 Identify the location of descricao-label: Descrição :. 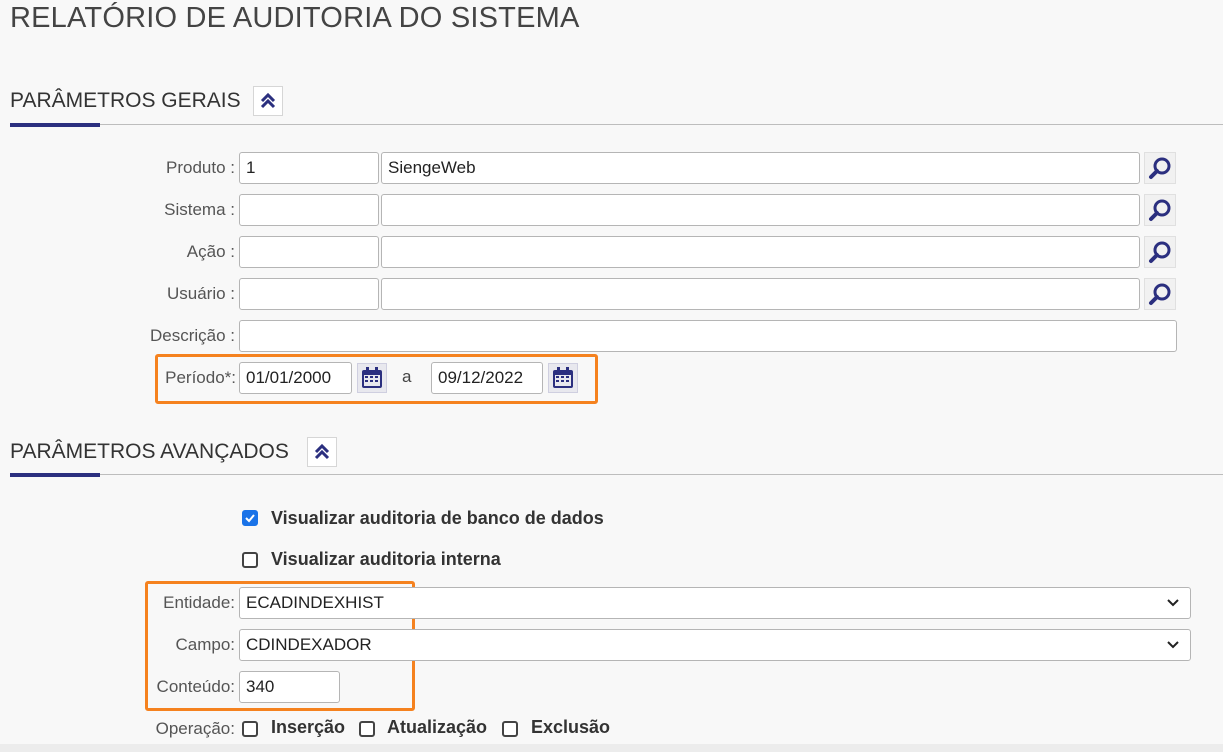
(192, 335).